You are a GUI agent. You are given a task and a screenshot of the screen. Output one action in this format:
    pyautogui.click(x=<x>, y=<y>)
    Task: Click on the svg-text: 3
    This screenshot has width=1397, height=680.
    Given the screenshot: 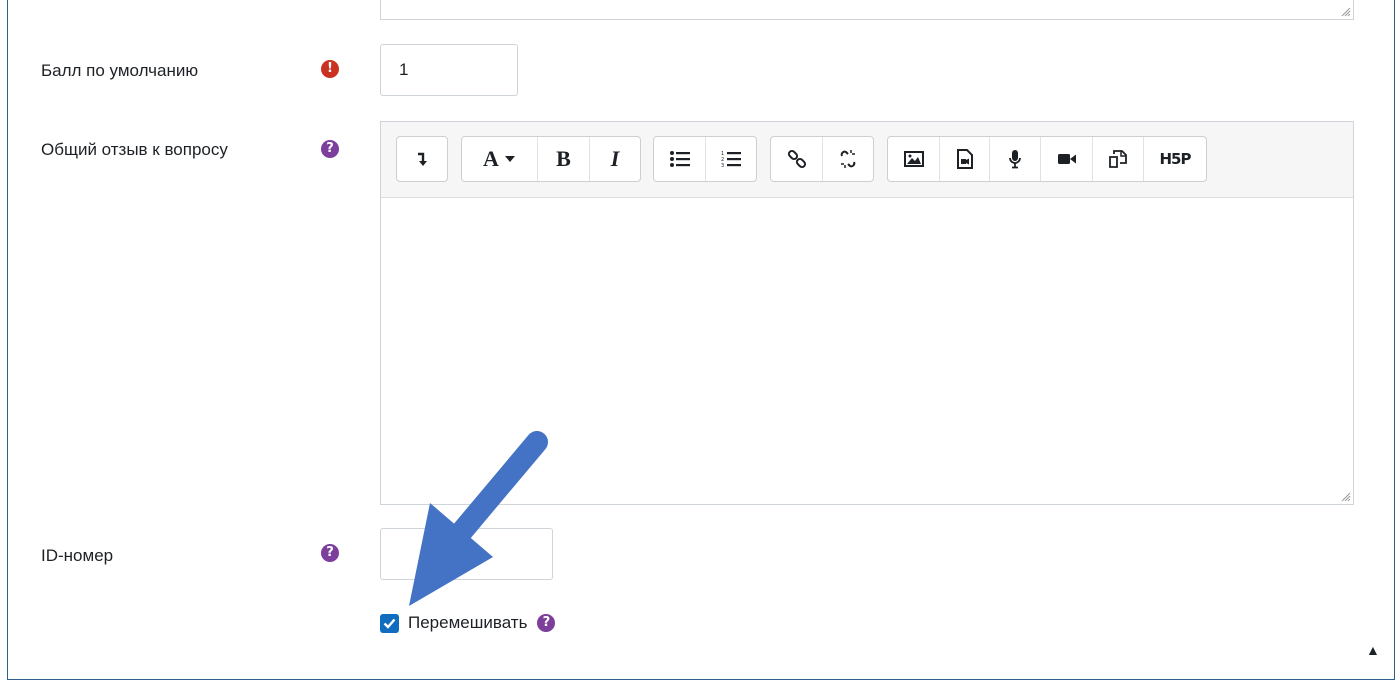 What is the action you would take?
    pyautogui.click(x=722, y=165)
    